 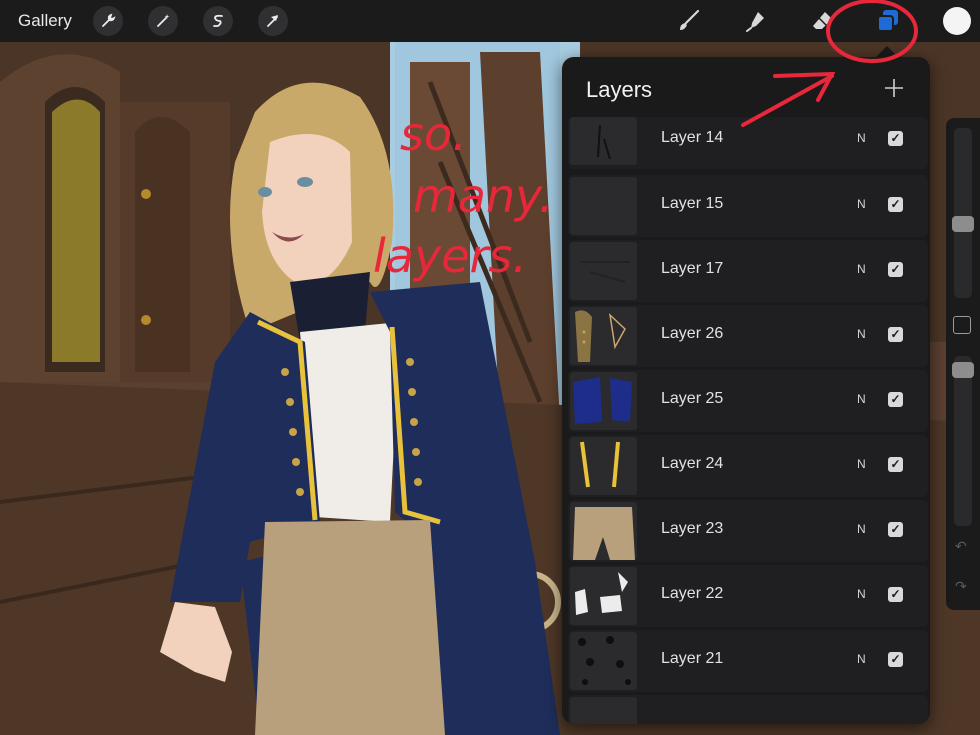 I want to click on adjustments-button, so click(x=163, y=21).